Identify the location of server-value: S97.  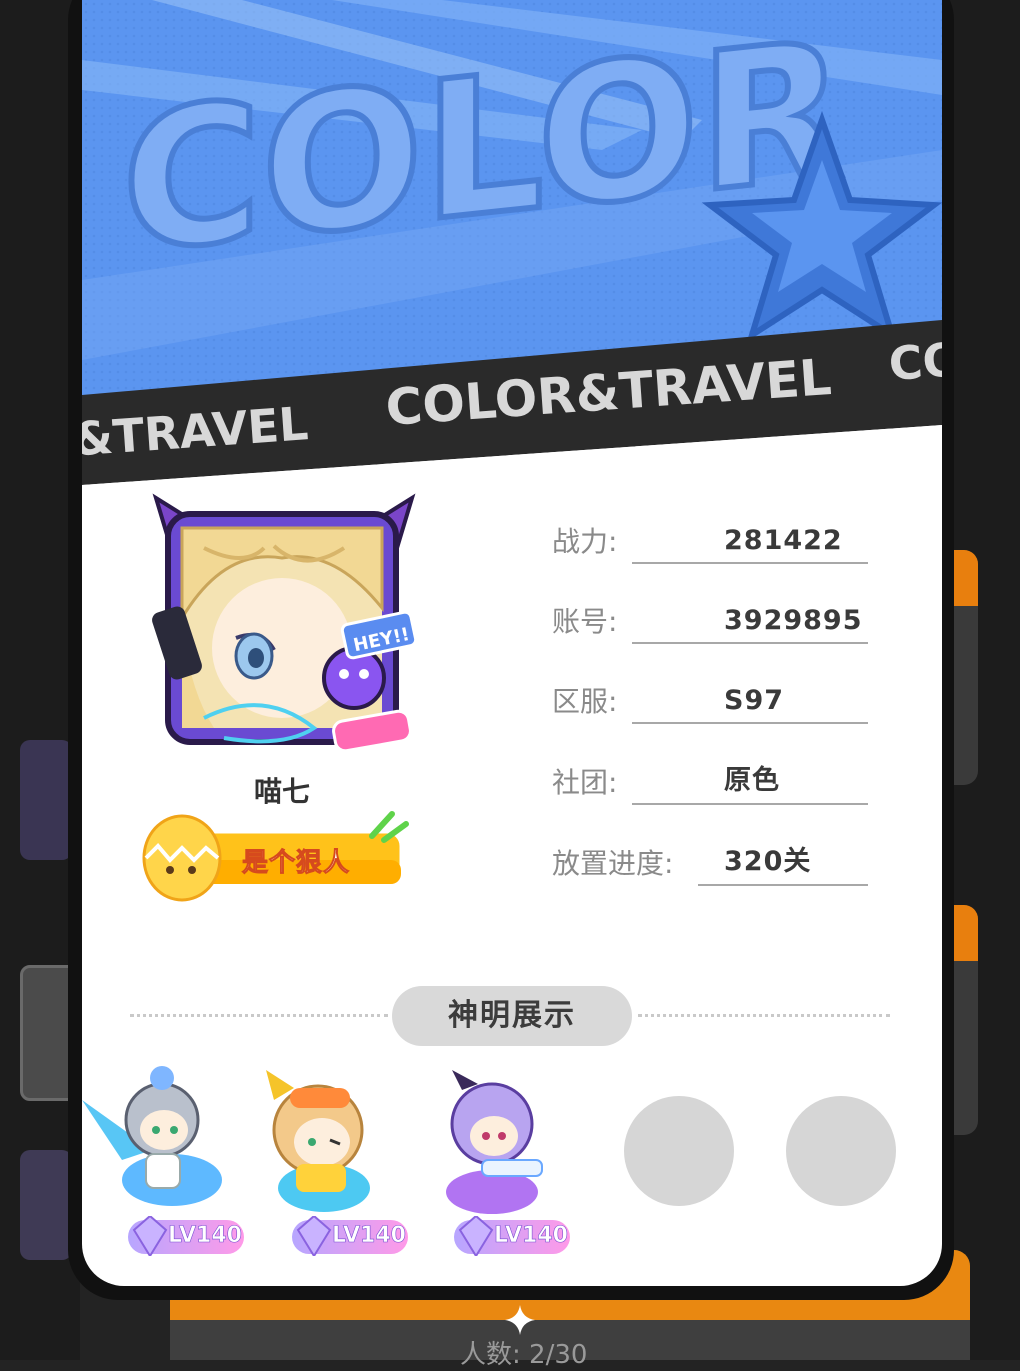
(754, 700).